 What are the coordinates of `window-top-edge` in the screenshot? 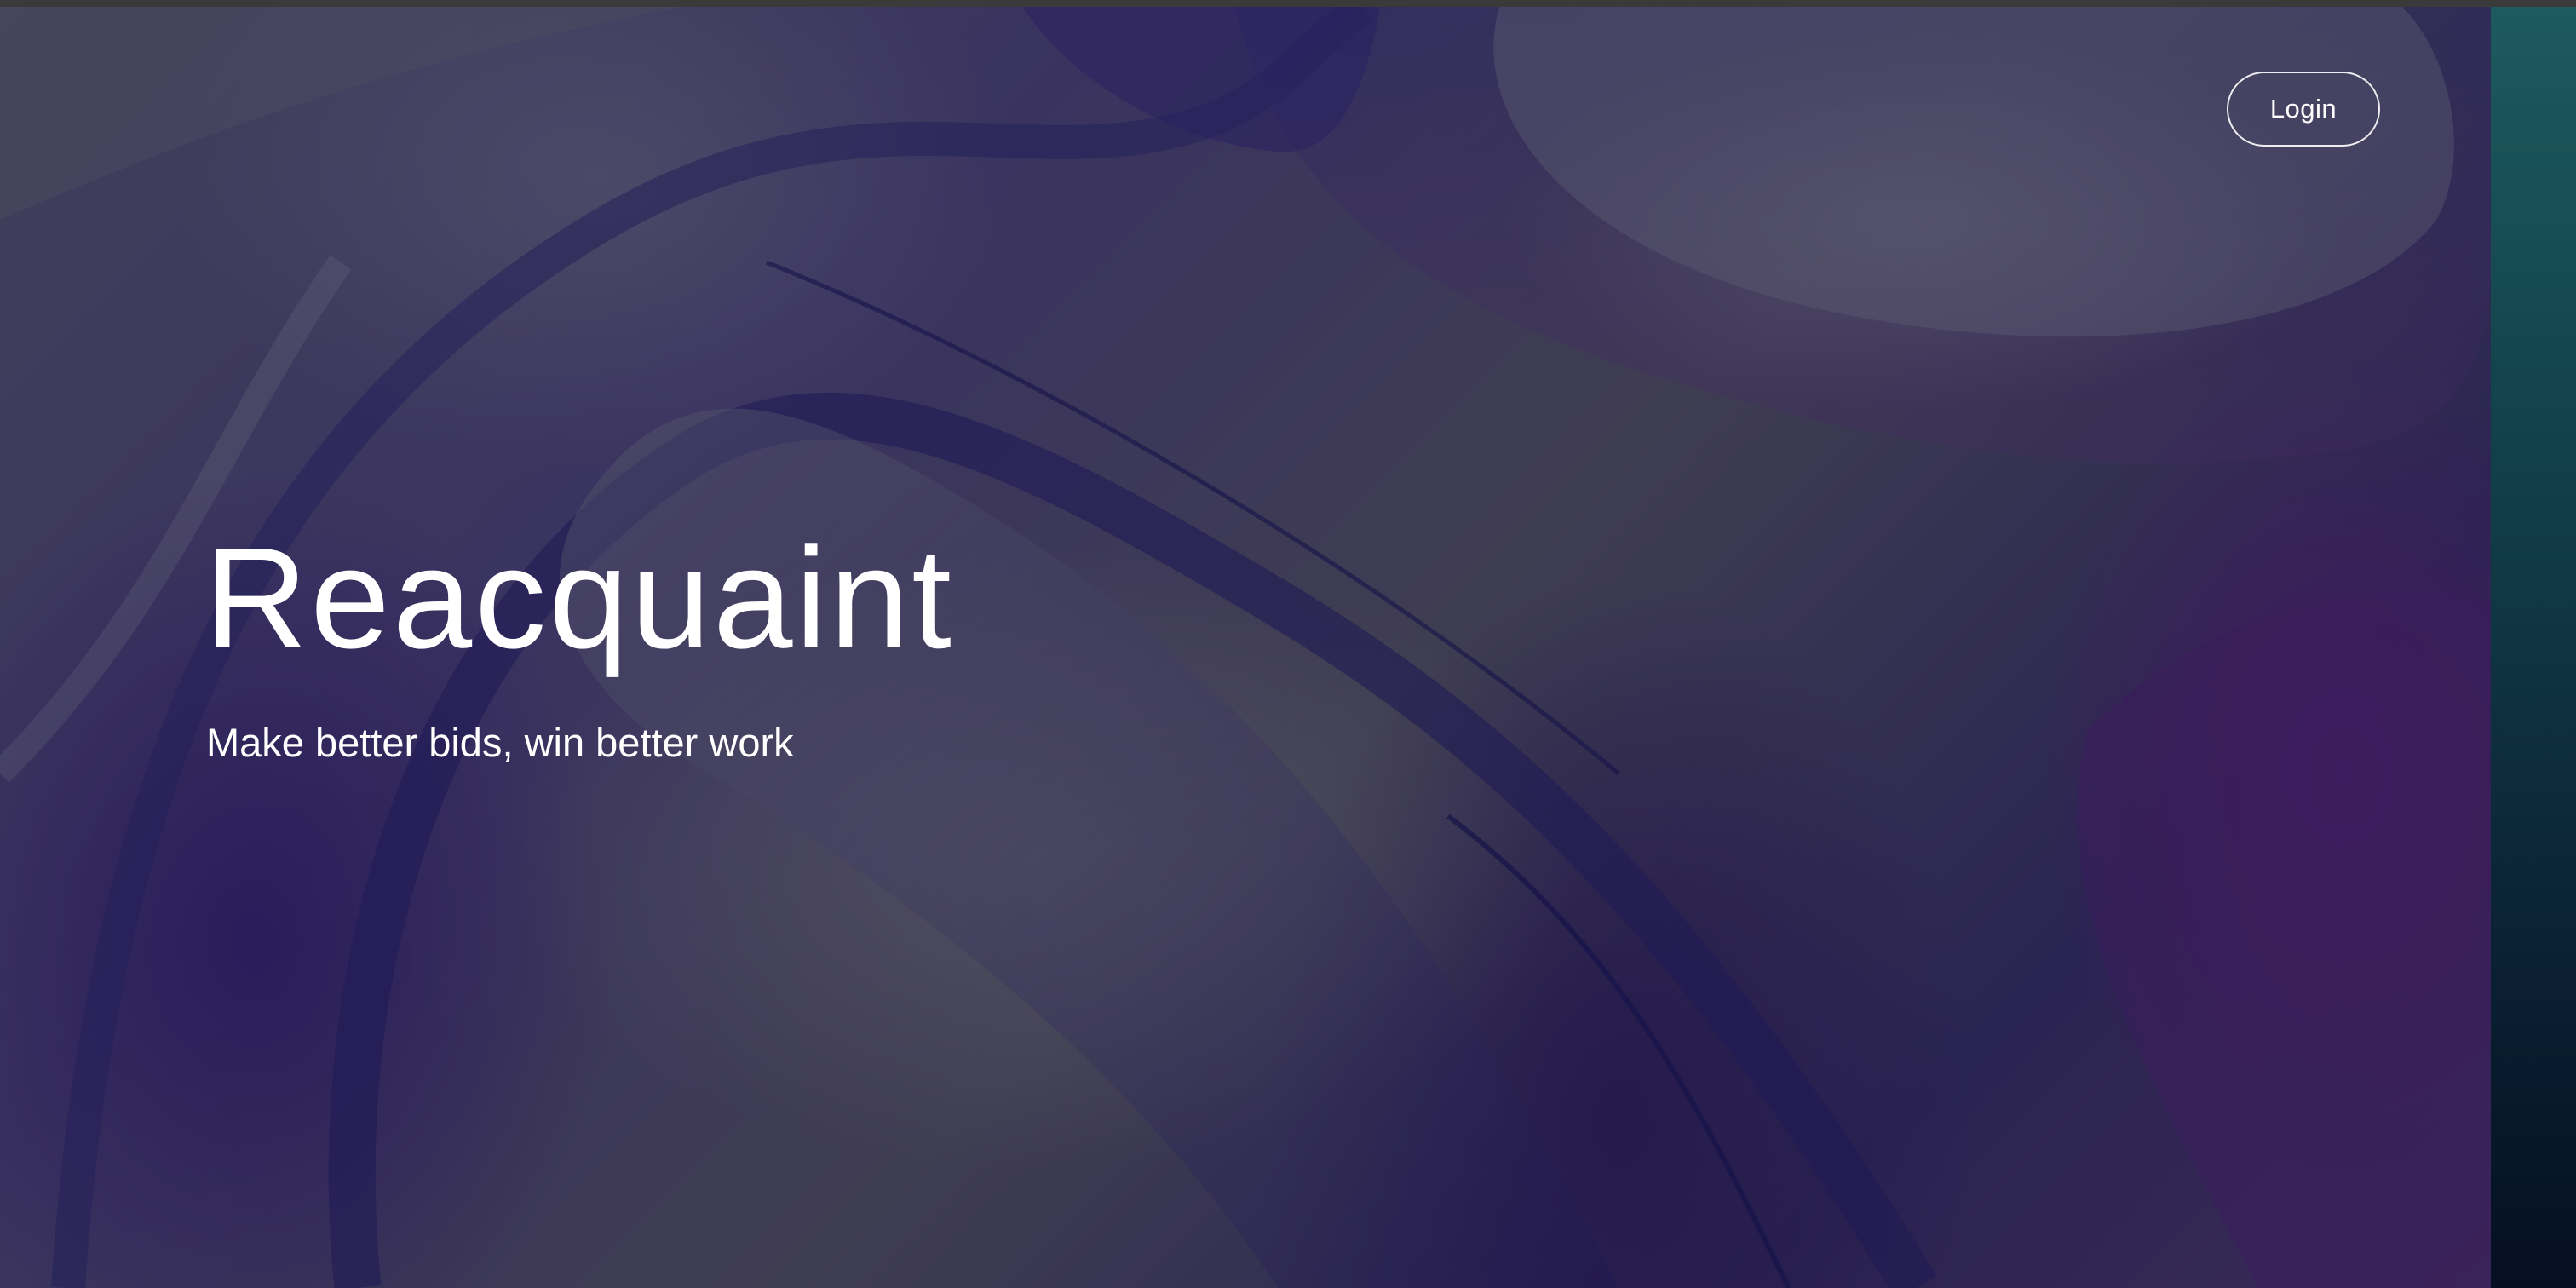 It's located at (1288, 3).